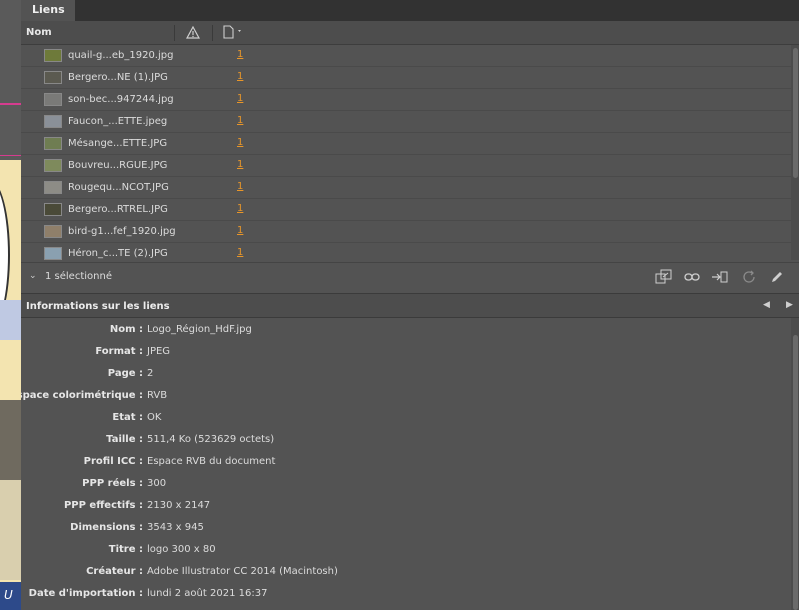  I want to click on info-label: PPP effectifs :, so click(103, 505).